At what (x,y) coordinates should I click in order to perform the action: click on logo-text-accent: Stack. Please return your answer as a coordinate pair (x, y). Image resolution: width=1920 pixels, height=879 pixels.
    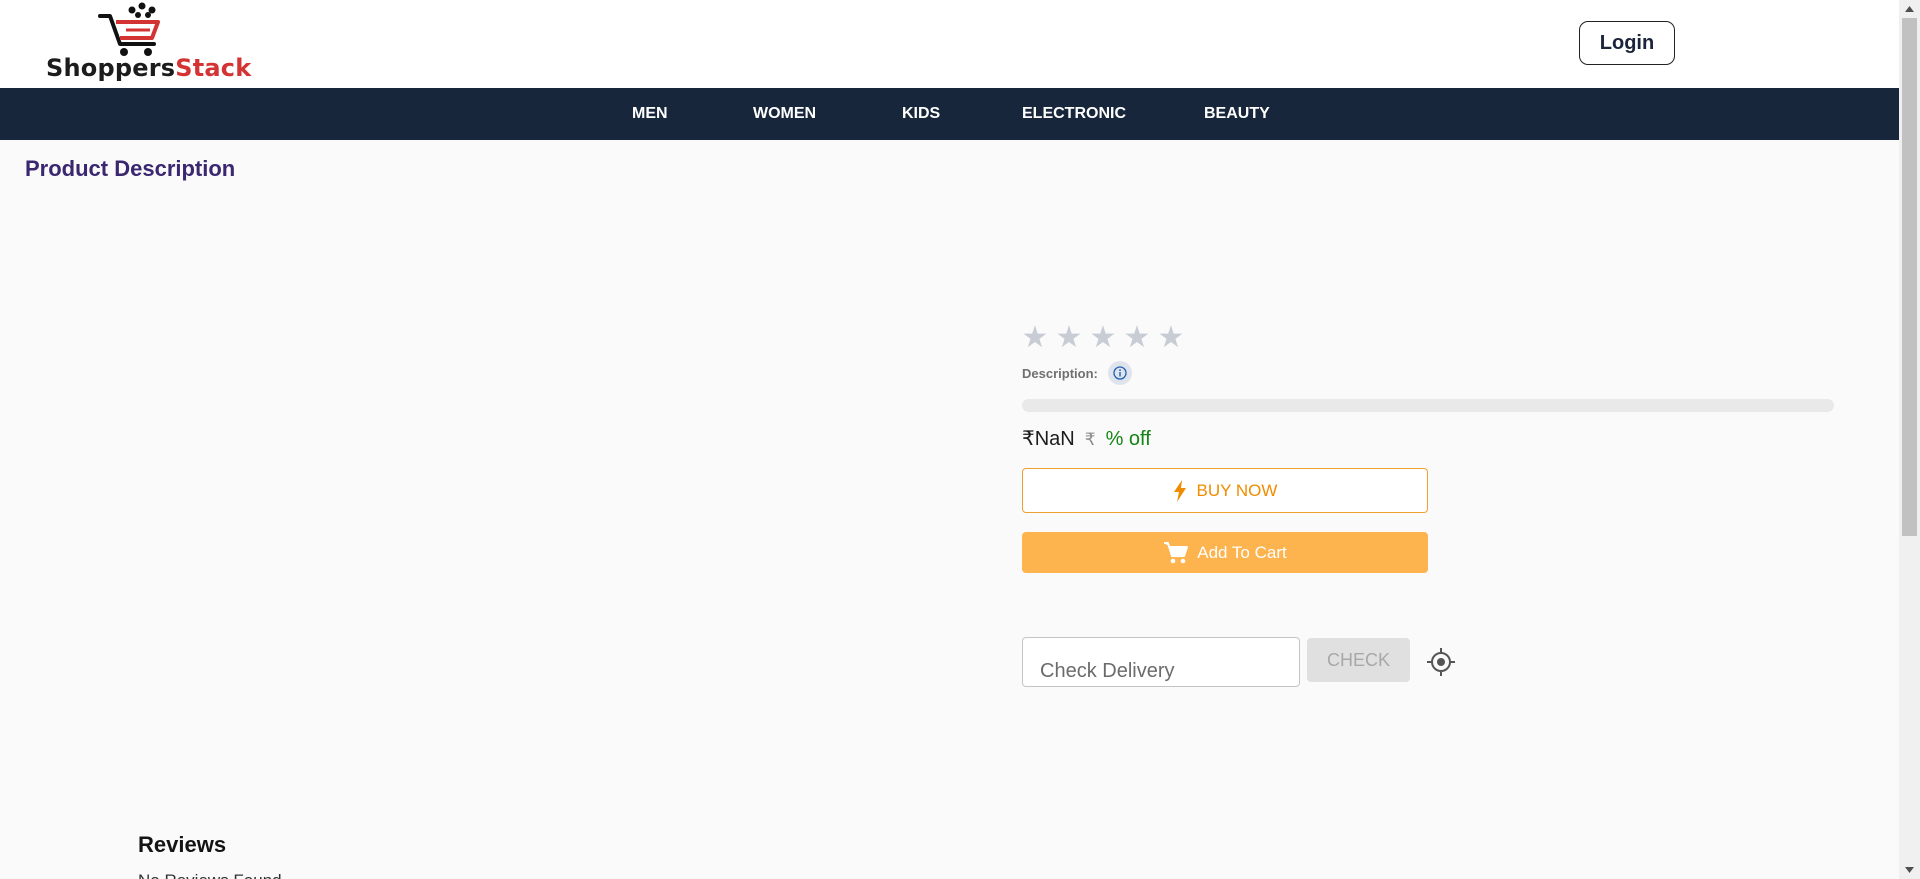
    Looking at the image, I should click on (213, 68).